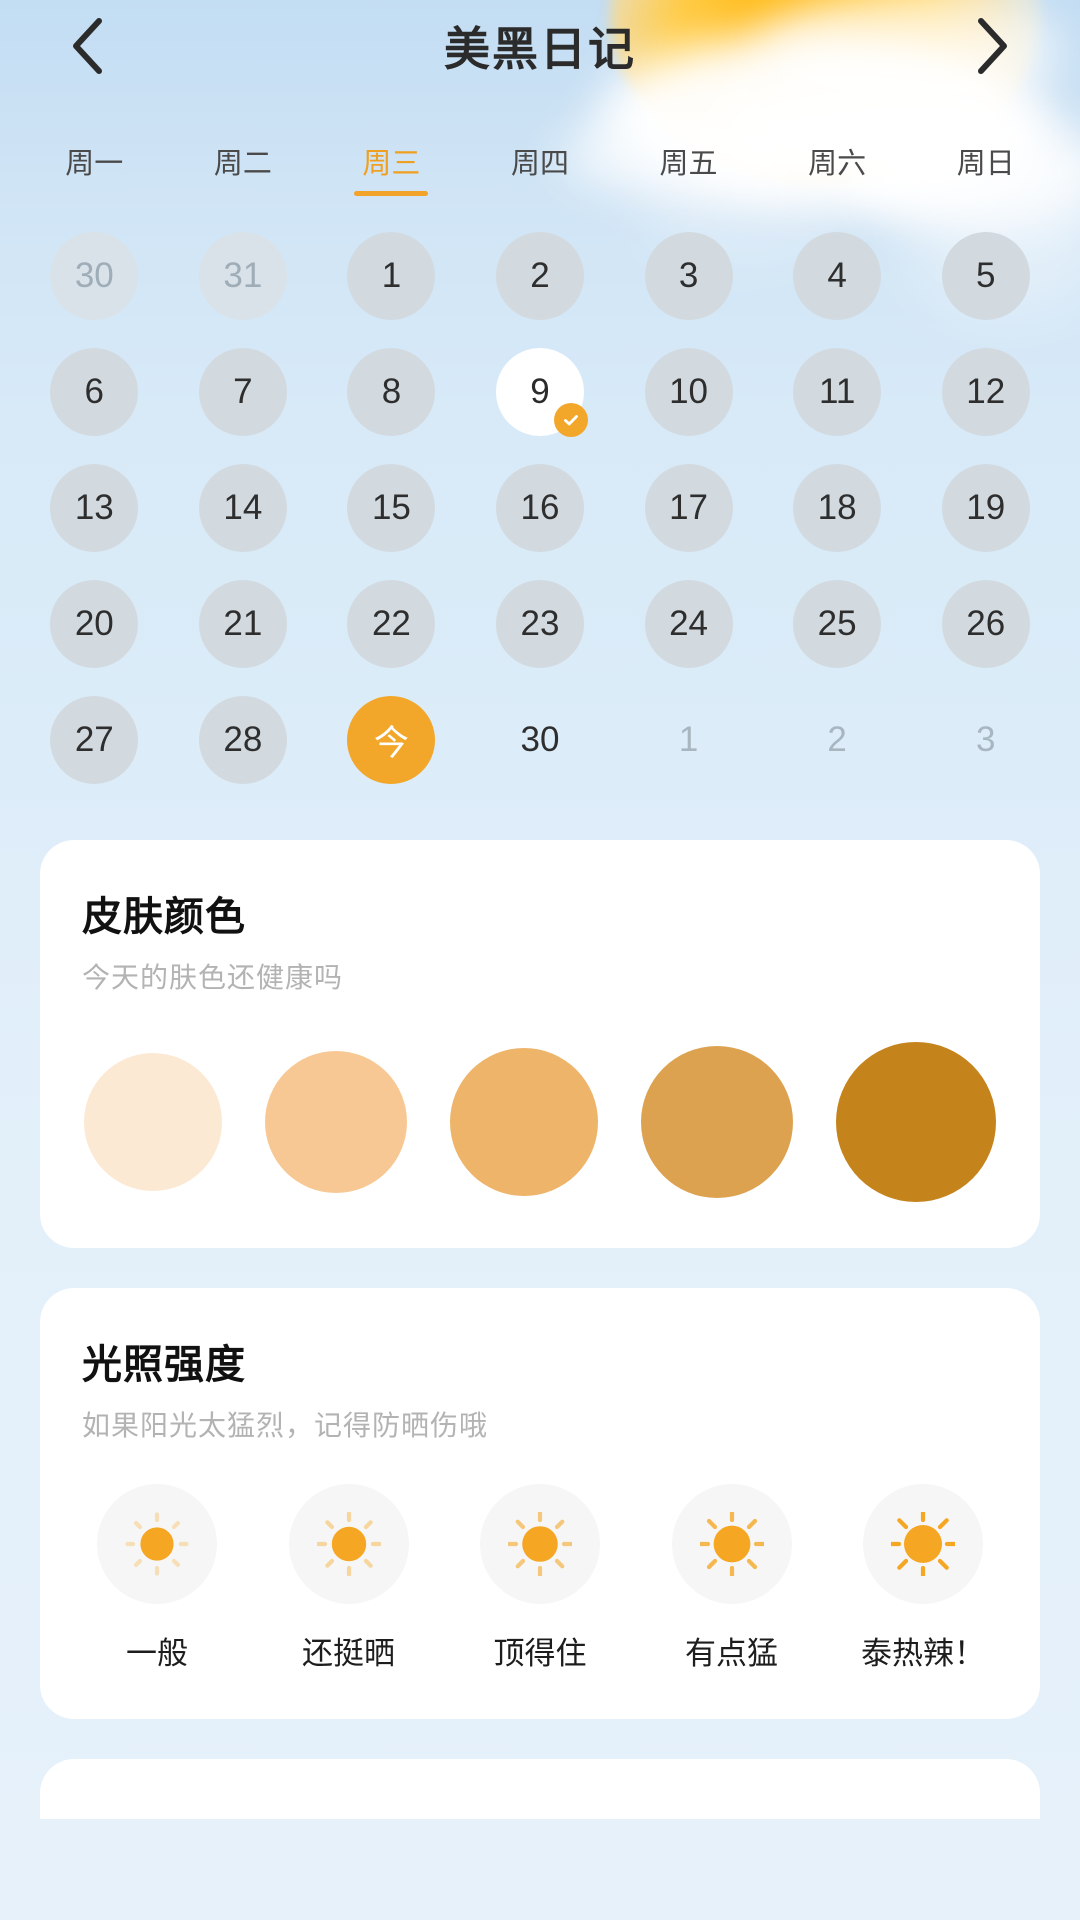 Image resolution: width=1080 pixels, height=1920 pixels. Describe the element at coordinates (348, 1653) in the screenshot. I see `light-intensity-label: 还挺晒` at that location.